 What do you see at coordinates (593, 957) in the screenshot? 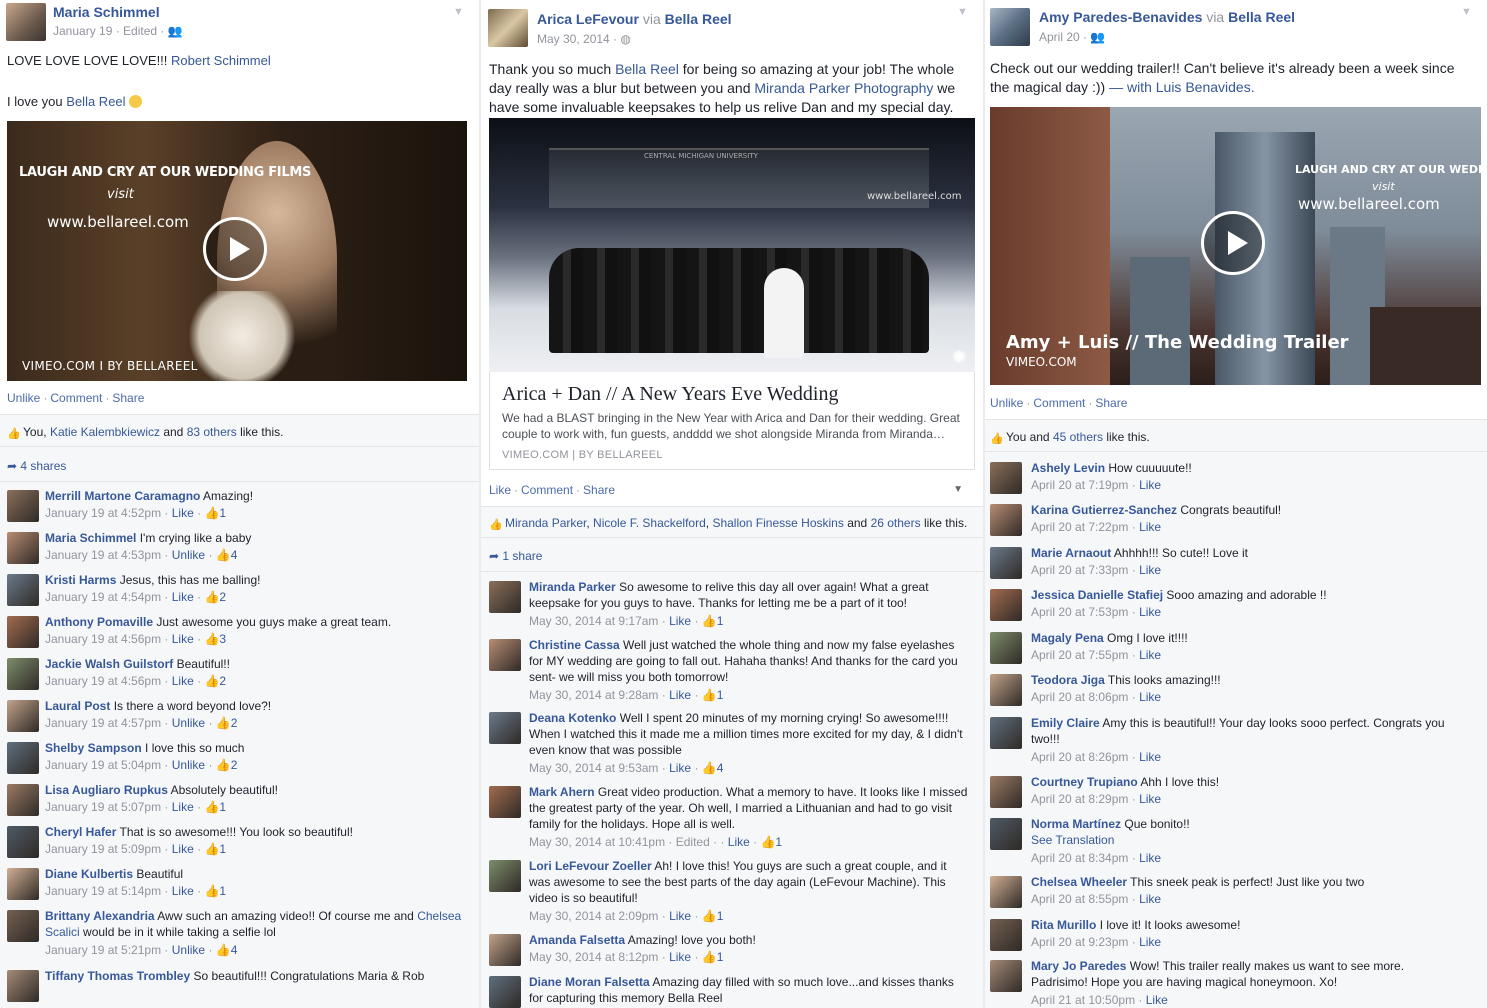
I see `comment-time: May 30, 2014 at 8:12pm` at bounding box center [593, 957].